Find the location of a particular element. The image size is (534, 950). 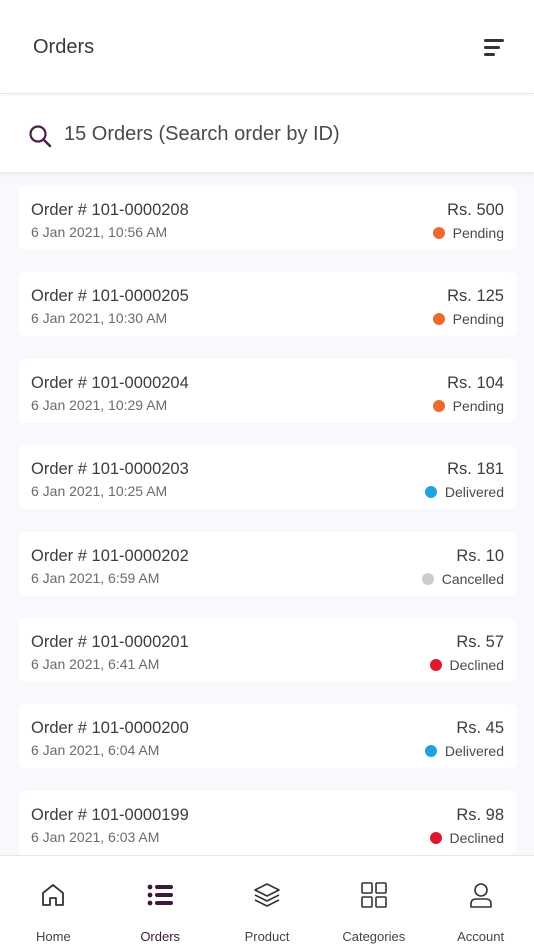

bottom-navigation: Home Orders Product Categories Account is located at coordinates (267, 902).